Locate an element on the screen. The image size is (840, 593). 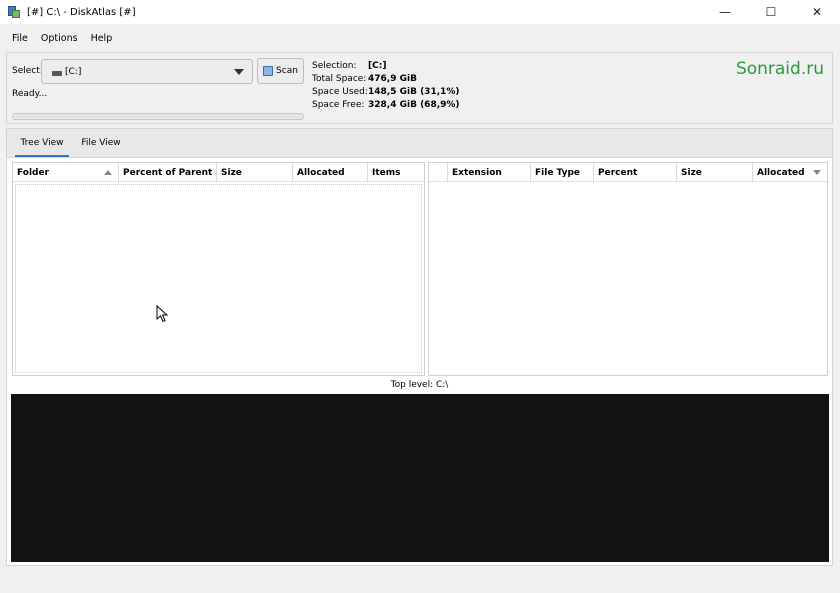
select-label: Select: is located at coordinates (27, 71).